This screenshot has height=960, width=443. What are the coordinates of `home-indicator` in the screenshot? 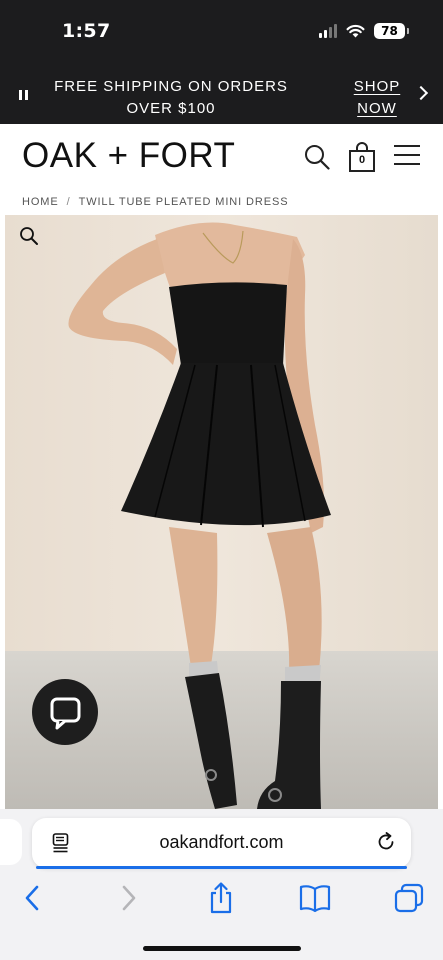 It's located at (222, 948).